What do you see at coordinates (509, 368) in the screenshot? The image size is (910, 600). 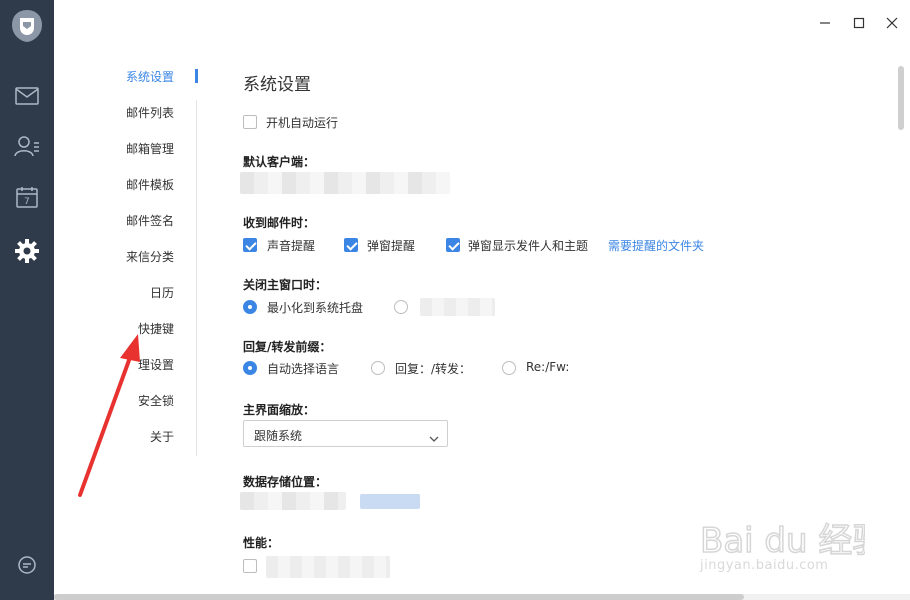 I see `english-prefix-radio` at bounding box center [509, 368].